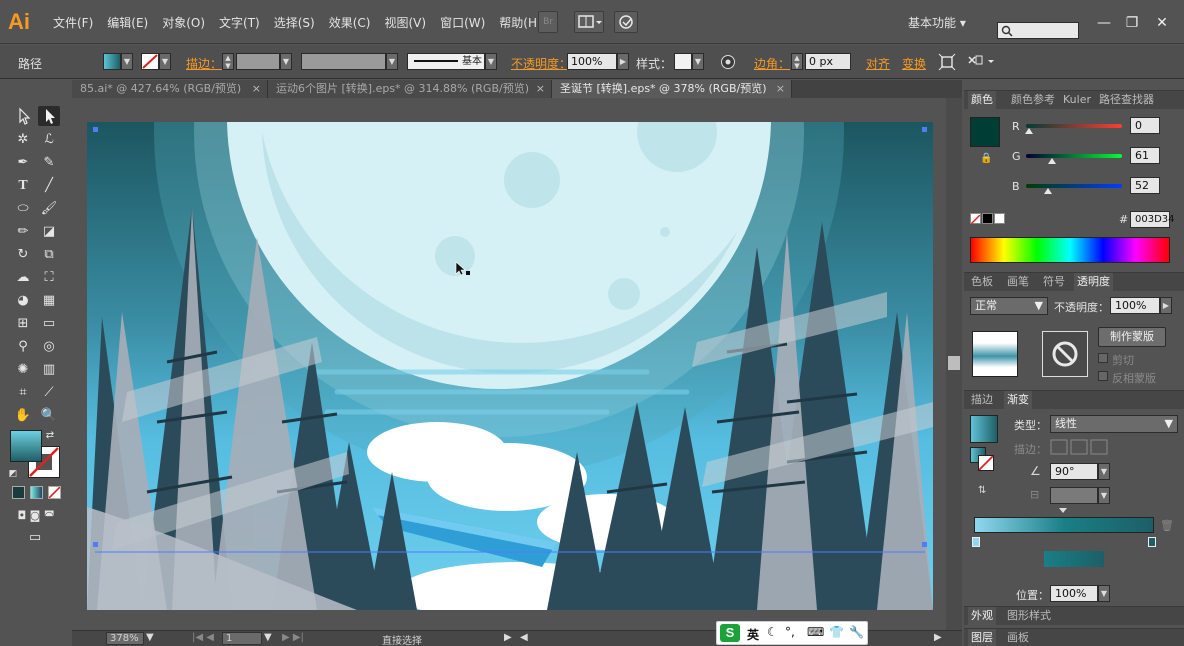  What do you see at coordinates (548, 22) in the screenshot?
I see `bridge-button: Br` at bounding box center [548, 22].